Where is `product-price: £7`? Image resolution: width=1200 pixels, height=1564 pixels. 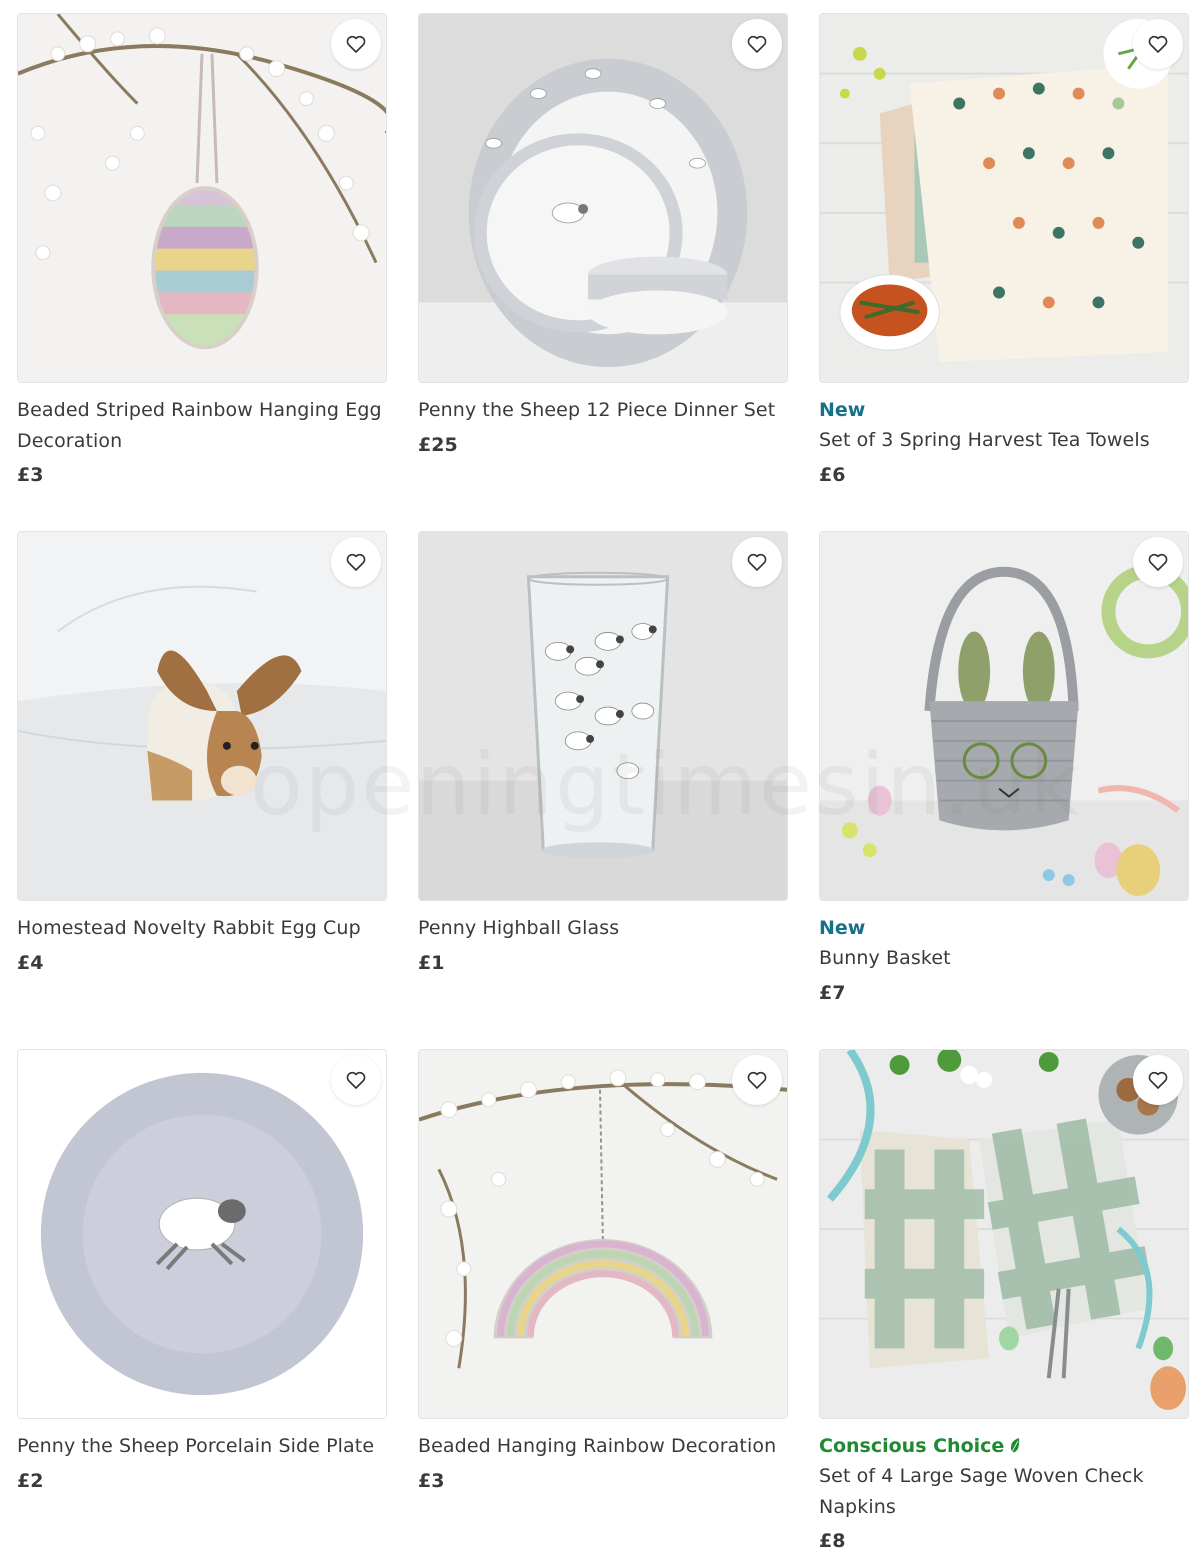
product-price: £7 is located at coordinates (832, 992).